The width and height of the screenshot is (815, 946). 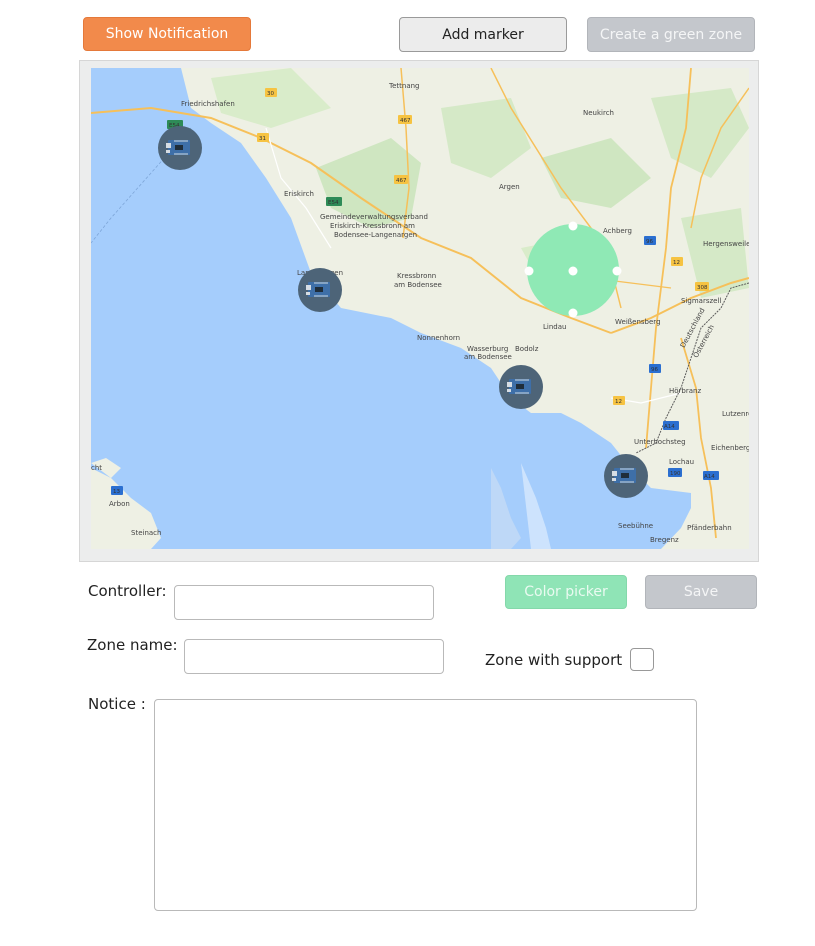 What do you see at coordinates (333, 203) in the screenshot?
I see `svg-text: E54` at bounding box center [333, 203].